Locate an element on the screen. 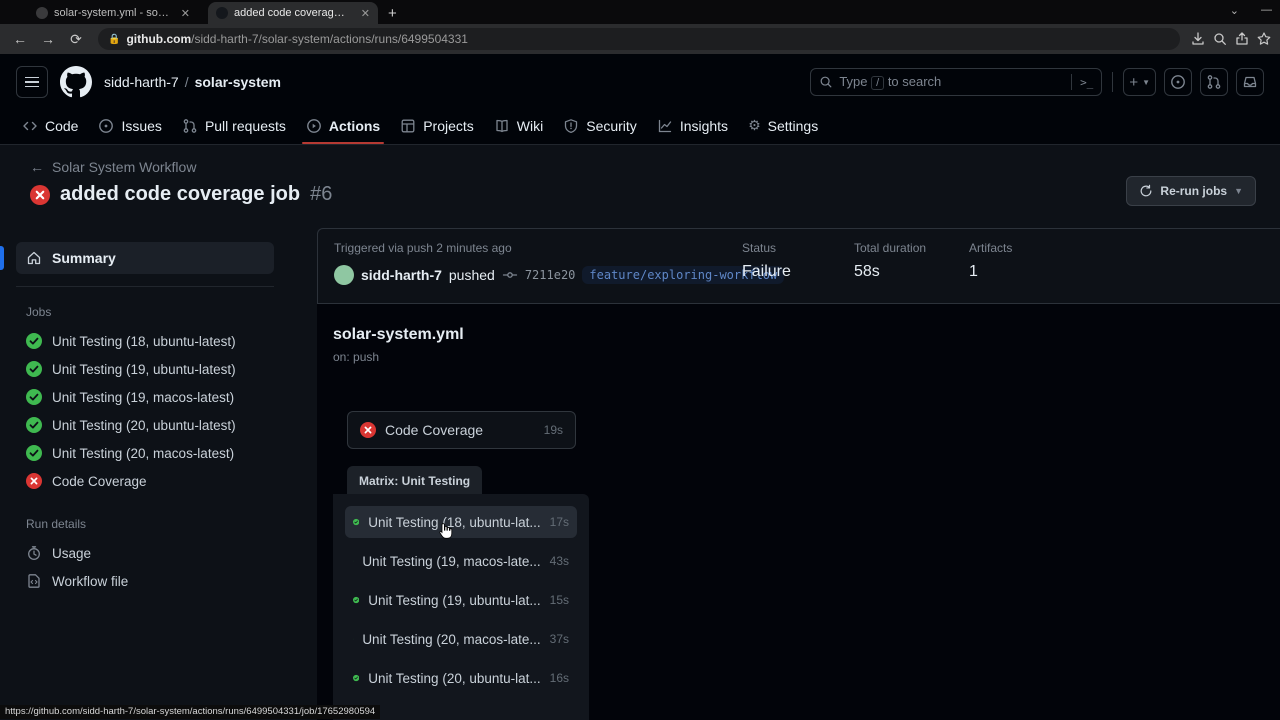 The image size is (1280, 720). create-new-button: + ▼ is located at coordinates (1139, 82).